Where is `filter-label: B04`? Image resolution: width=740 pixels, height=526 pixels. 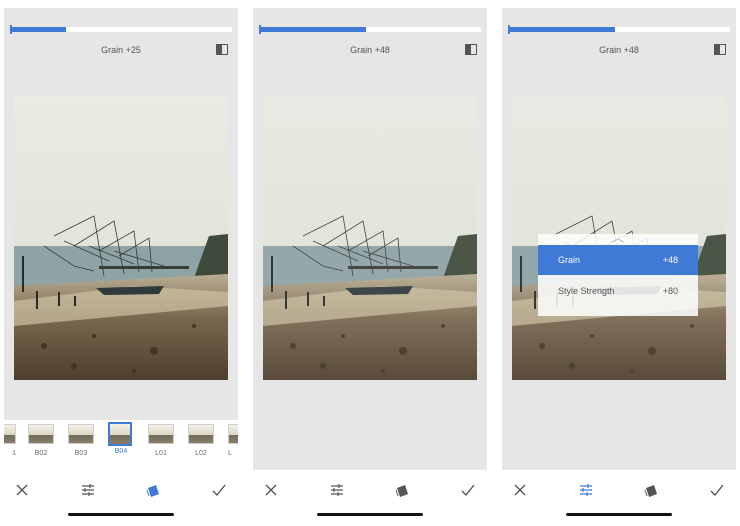
filter-label: B04 is located at coordinates (121, 451).